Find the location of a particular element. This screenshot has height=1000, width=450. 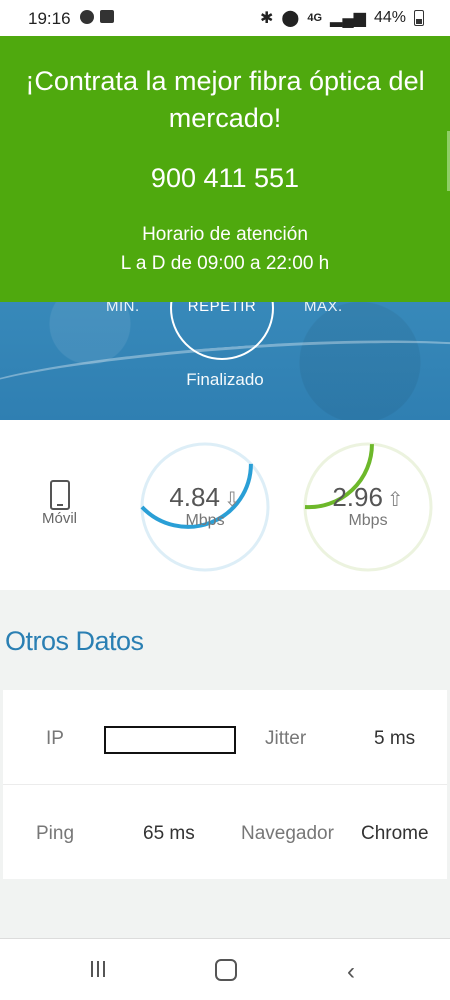

ip-value-redacted is located at coordinates (170, 740).